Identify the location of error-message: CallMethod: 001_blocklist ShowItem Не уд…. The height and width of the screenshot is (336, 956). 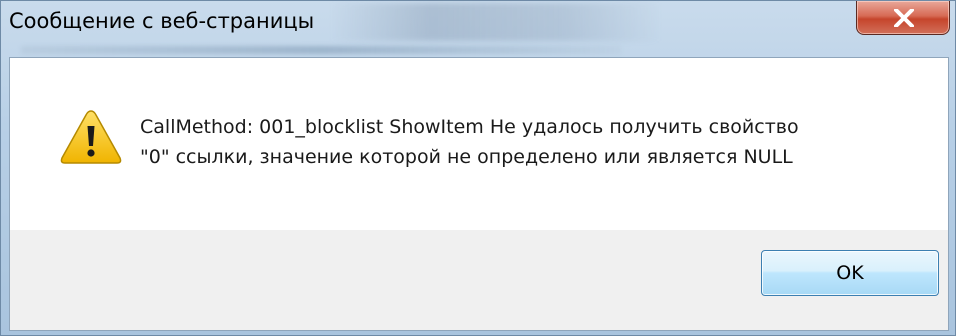
(469, 142).